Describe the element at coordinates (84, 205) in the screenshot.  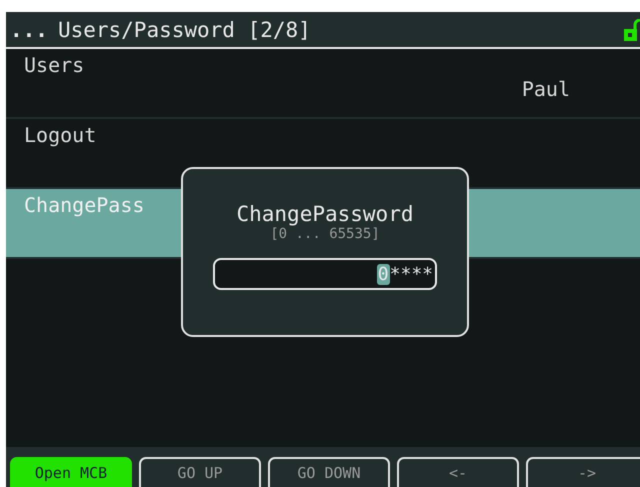
I see `item-label: ChangePass` at that location.